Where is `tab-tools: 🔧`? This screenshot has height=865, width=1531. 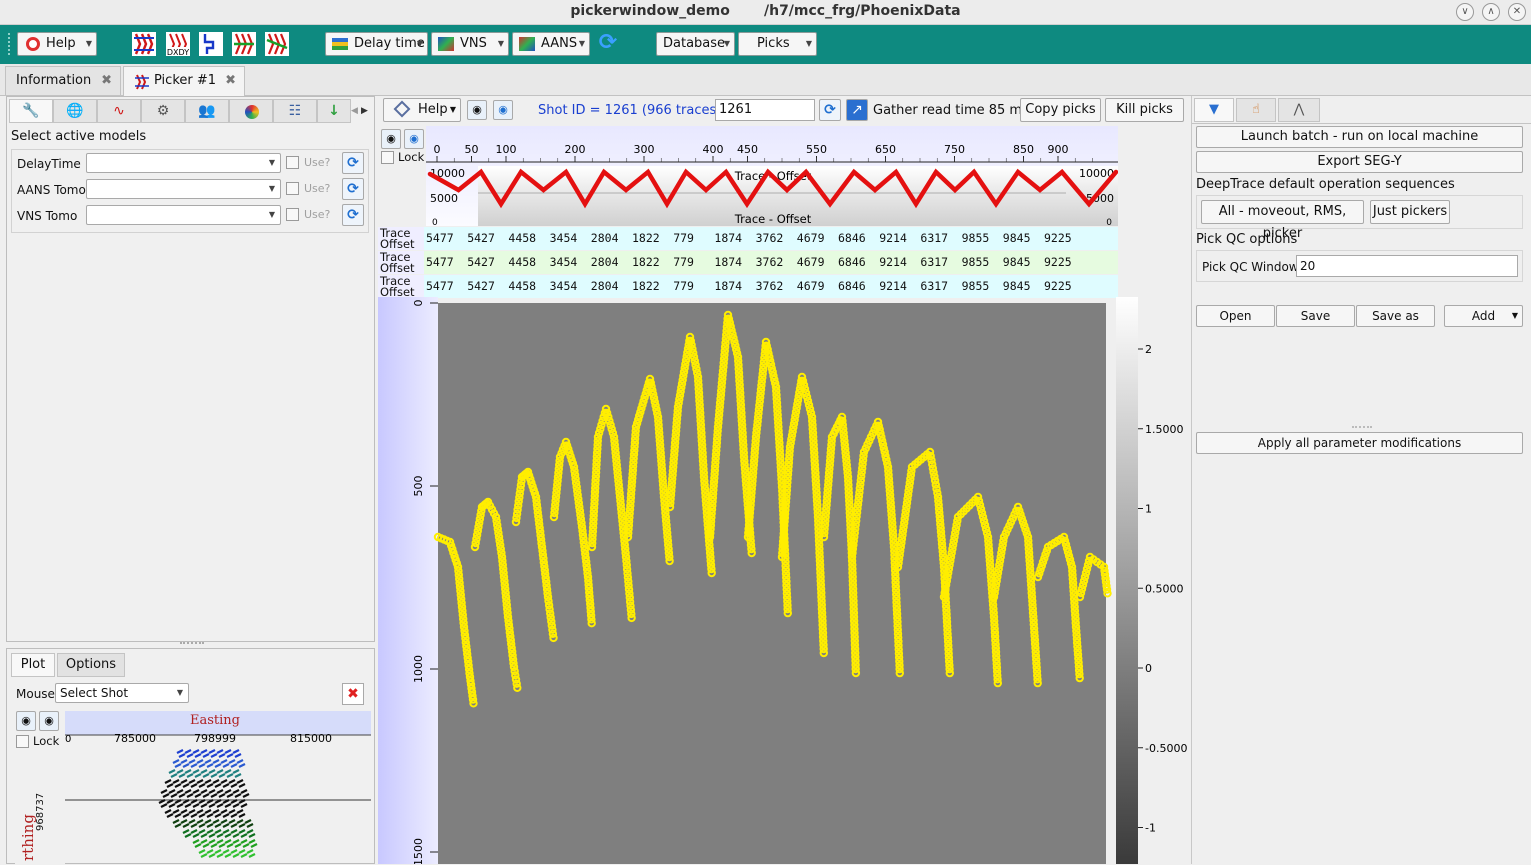 tab-tools: 🔧 is located at coordinates (31, 111).